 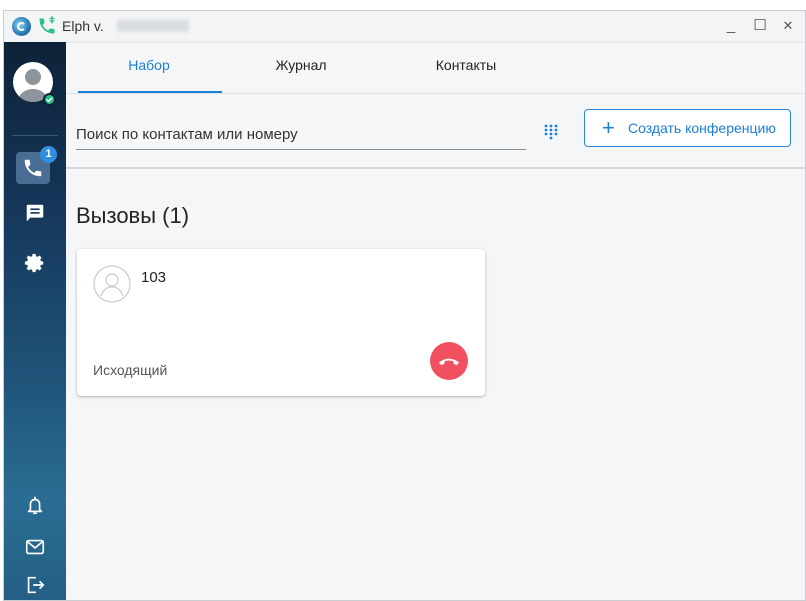 I want to click on hangup-button, so click(x=449, y=361).